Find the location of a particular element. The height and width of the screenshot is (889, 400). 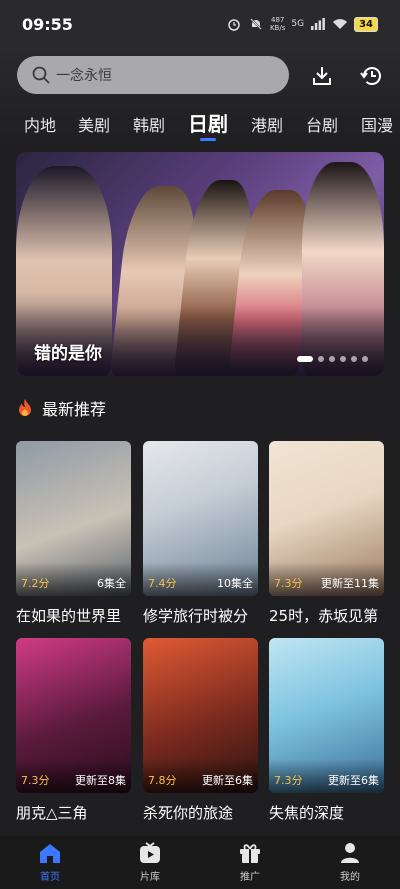

banner-title: 错的是你 is located at coordinates (68, 354).